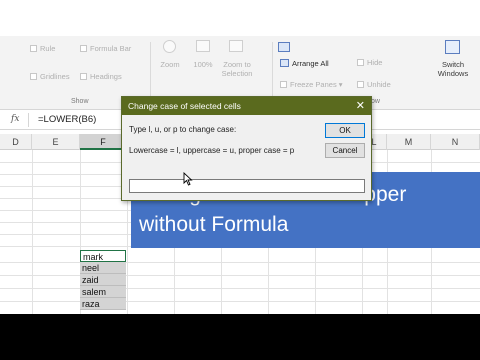 The width and height of the screenshot is (480, 360). I want to click on dialog-title: Change case of selected cells, so click(184, 106).